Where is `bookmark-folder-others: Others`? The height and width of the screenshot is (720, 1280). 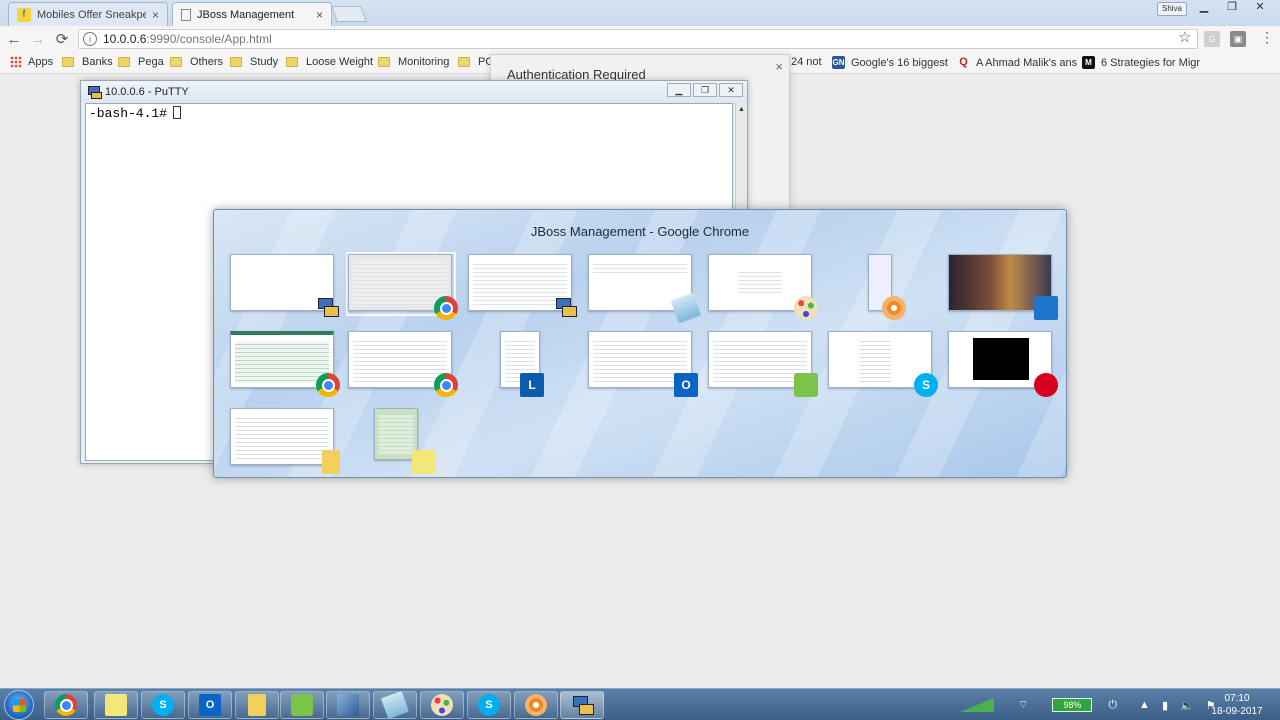
bookmark-folder-others: Others is located at coordinates (196, 62).